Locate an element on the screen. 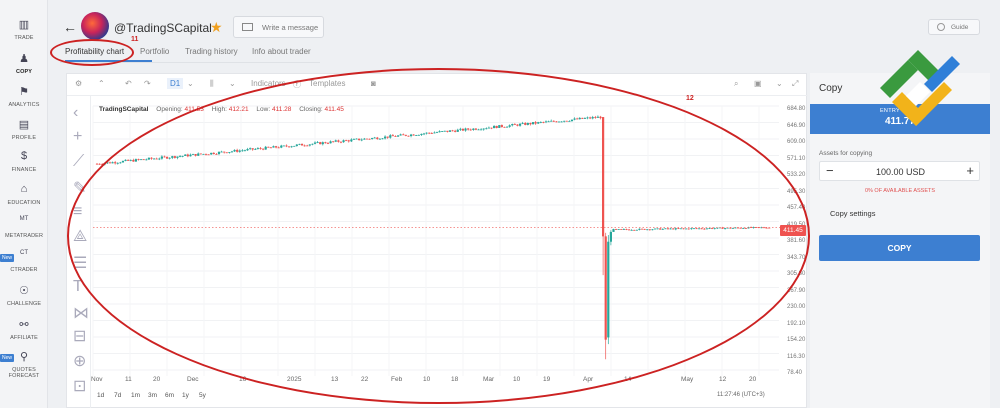 Image resolution: width=1000 pixels, height=408 pixels. amount-stepper: − 100.00 USD + is located at coordinates (899, 171).